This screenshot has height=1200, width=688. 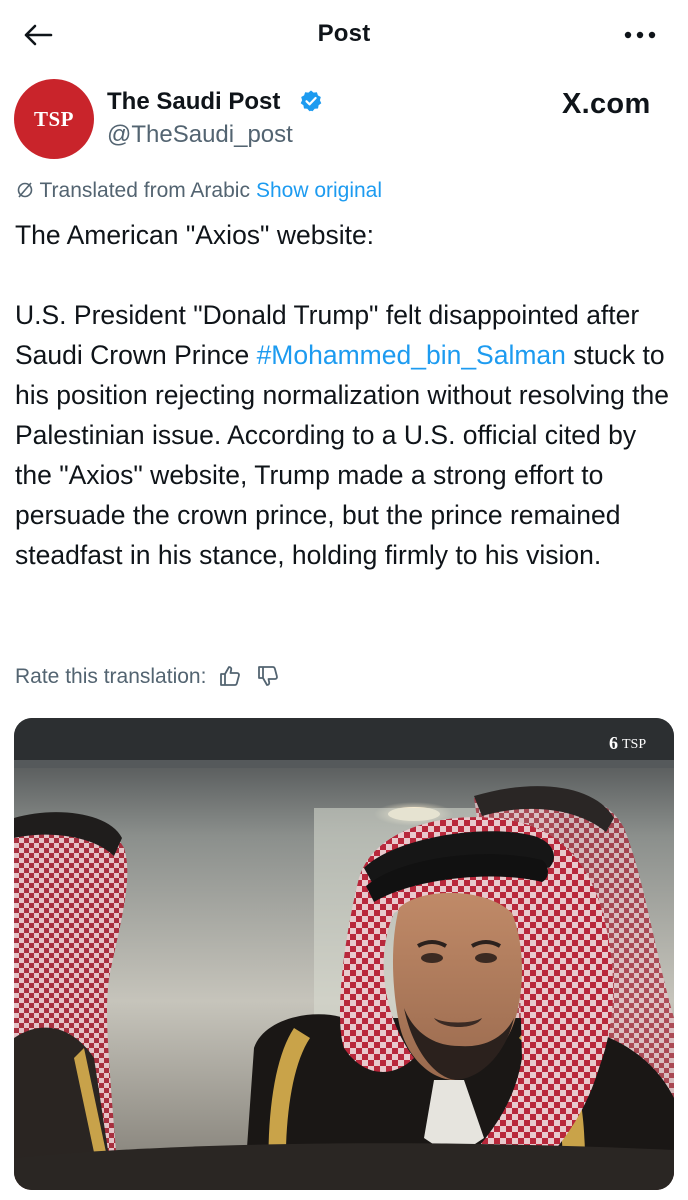 What do you see at coordinates (195, 235) in the screenshot?
I see `post-line-1: The American "Axios" website:` at bounding box center [195, 235].